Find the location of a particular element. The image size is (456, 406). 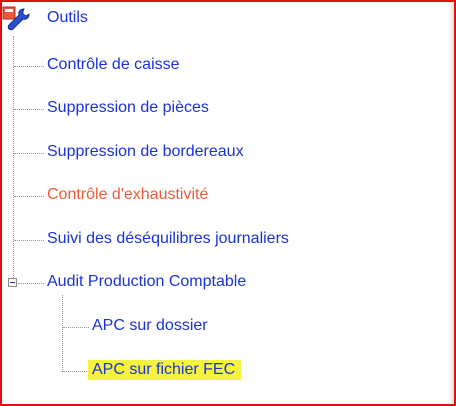

tree-item-controle-caisse: Contrôle de caisse is located at coordinates (113, 65).